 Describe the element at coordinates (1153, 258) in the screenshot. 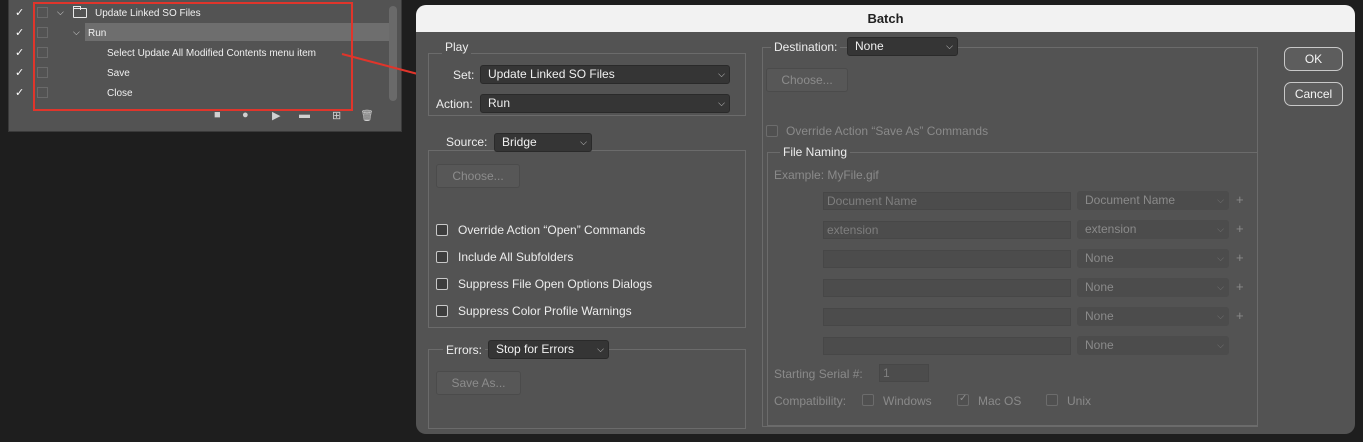

I see `naming-select-3: None ⌵` at that location.